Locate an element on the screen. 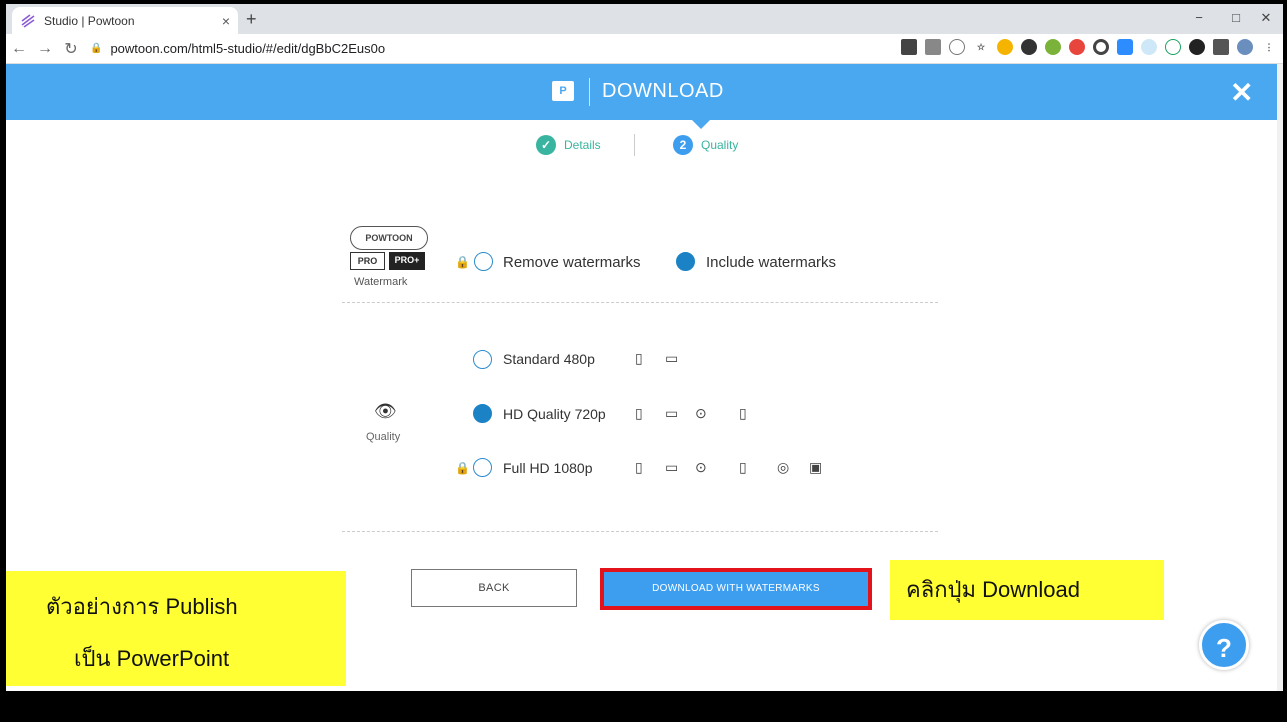  zoom-video-icon is located at coordinates (1125, 47).